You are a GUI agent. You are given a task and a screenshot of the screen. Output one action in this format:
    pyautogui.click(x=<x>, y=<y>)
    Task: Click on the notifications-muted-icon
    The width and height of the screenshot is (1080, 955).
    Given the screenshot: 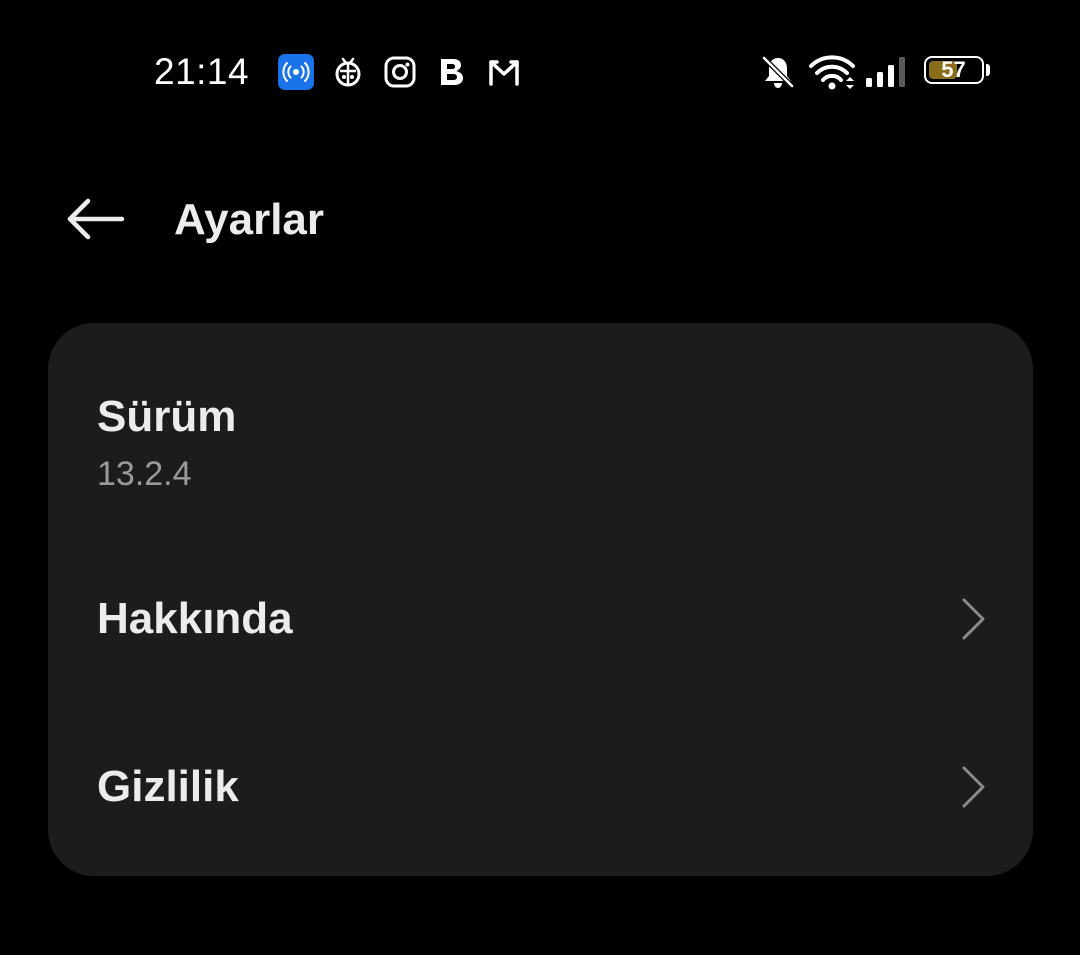 What is the action you would take?
    pyautogui.click(x=778, y=72)
    